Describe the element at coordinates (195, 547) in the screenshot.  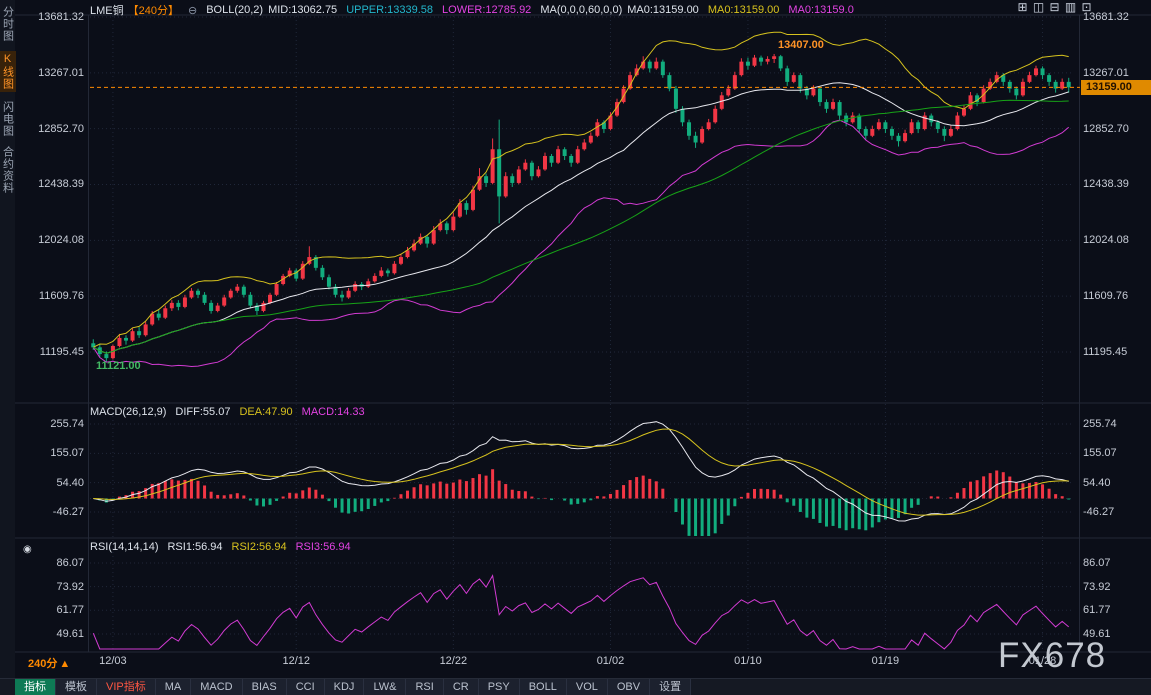
I see `rsi1-value: RSI1:56.94` at that location.